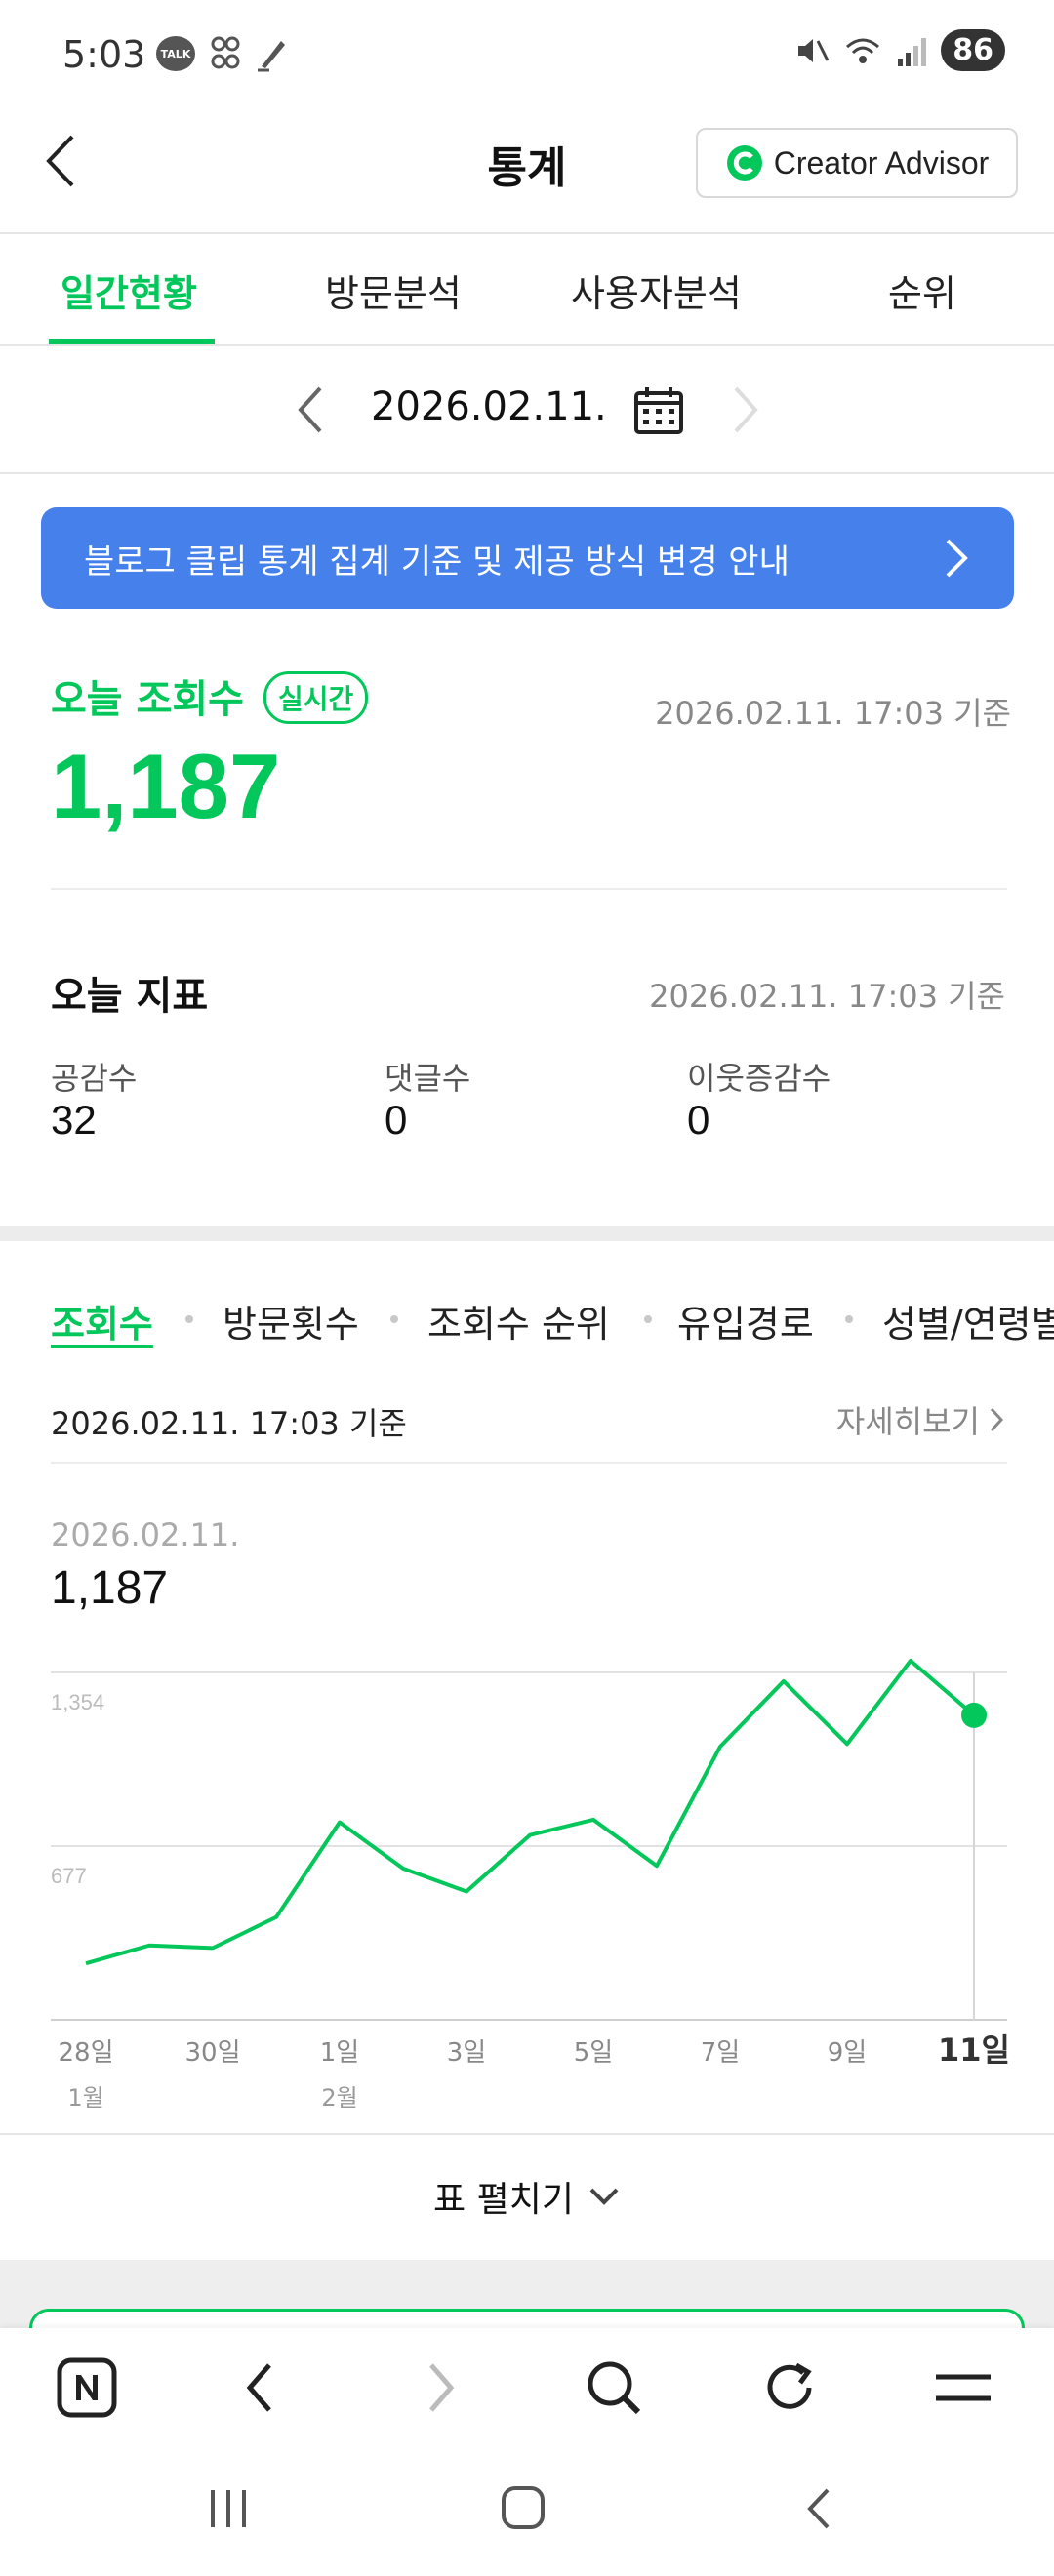 The image size is (1054, 2576). I want to click on detail-link-label: 자세히보기, so click(907, 1421).